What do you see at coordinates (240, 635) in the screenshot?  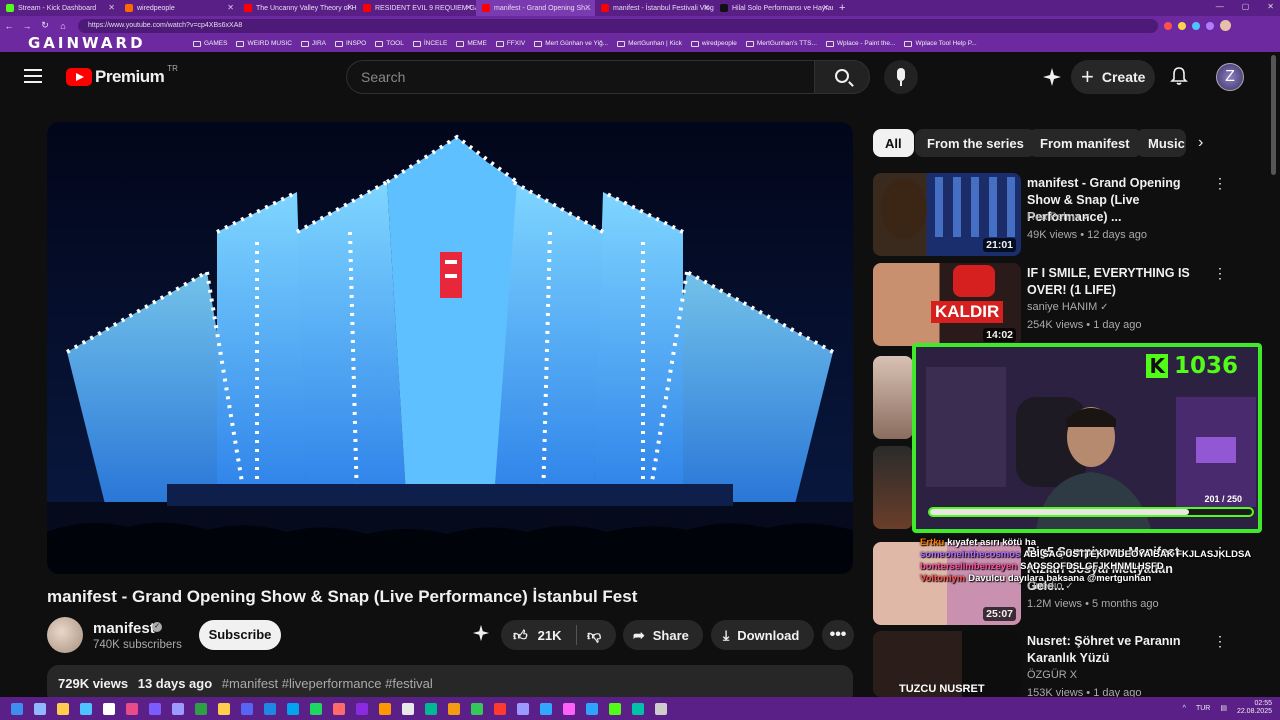 I see `subscribe-button: Subscribe` at bounding box center [240, 635].